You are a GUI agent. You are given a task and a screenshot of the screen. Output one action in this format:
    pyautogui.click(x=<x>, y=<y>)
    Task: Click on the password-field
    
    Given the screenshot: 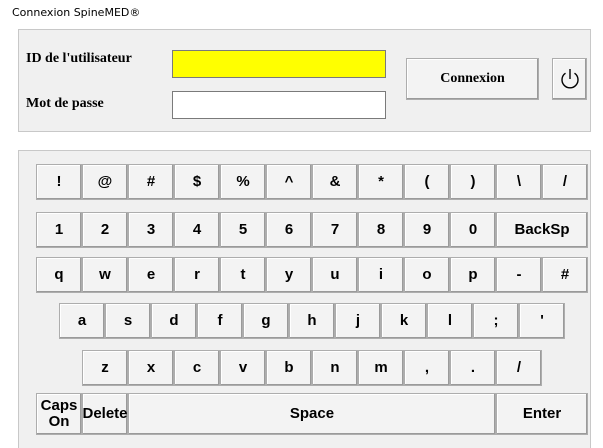 What is the action you would take?
    pyautogui.click(x=279, y=105)
    